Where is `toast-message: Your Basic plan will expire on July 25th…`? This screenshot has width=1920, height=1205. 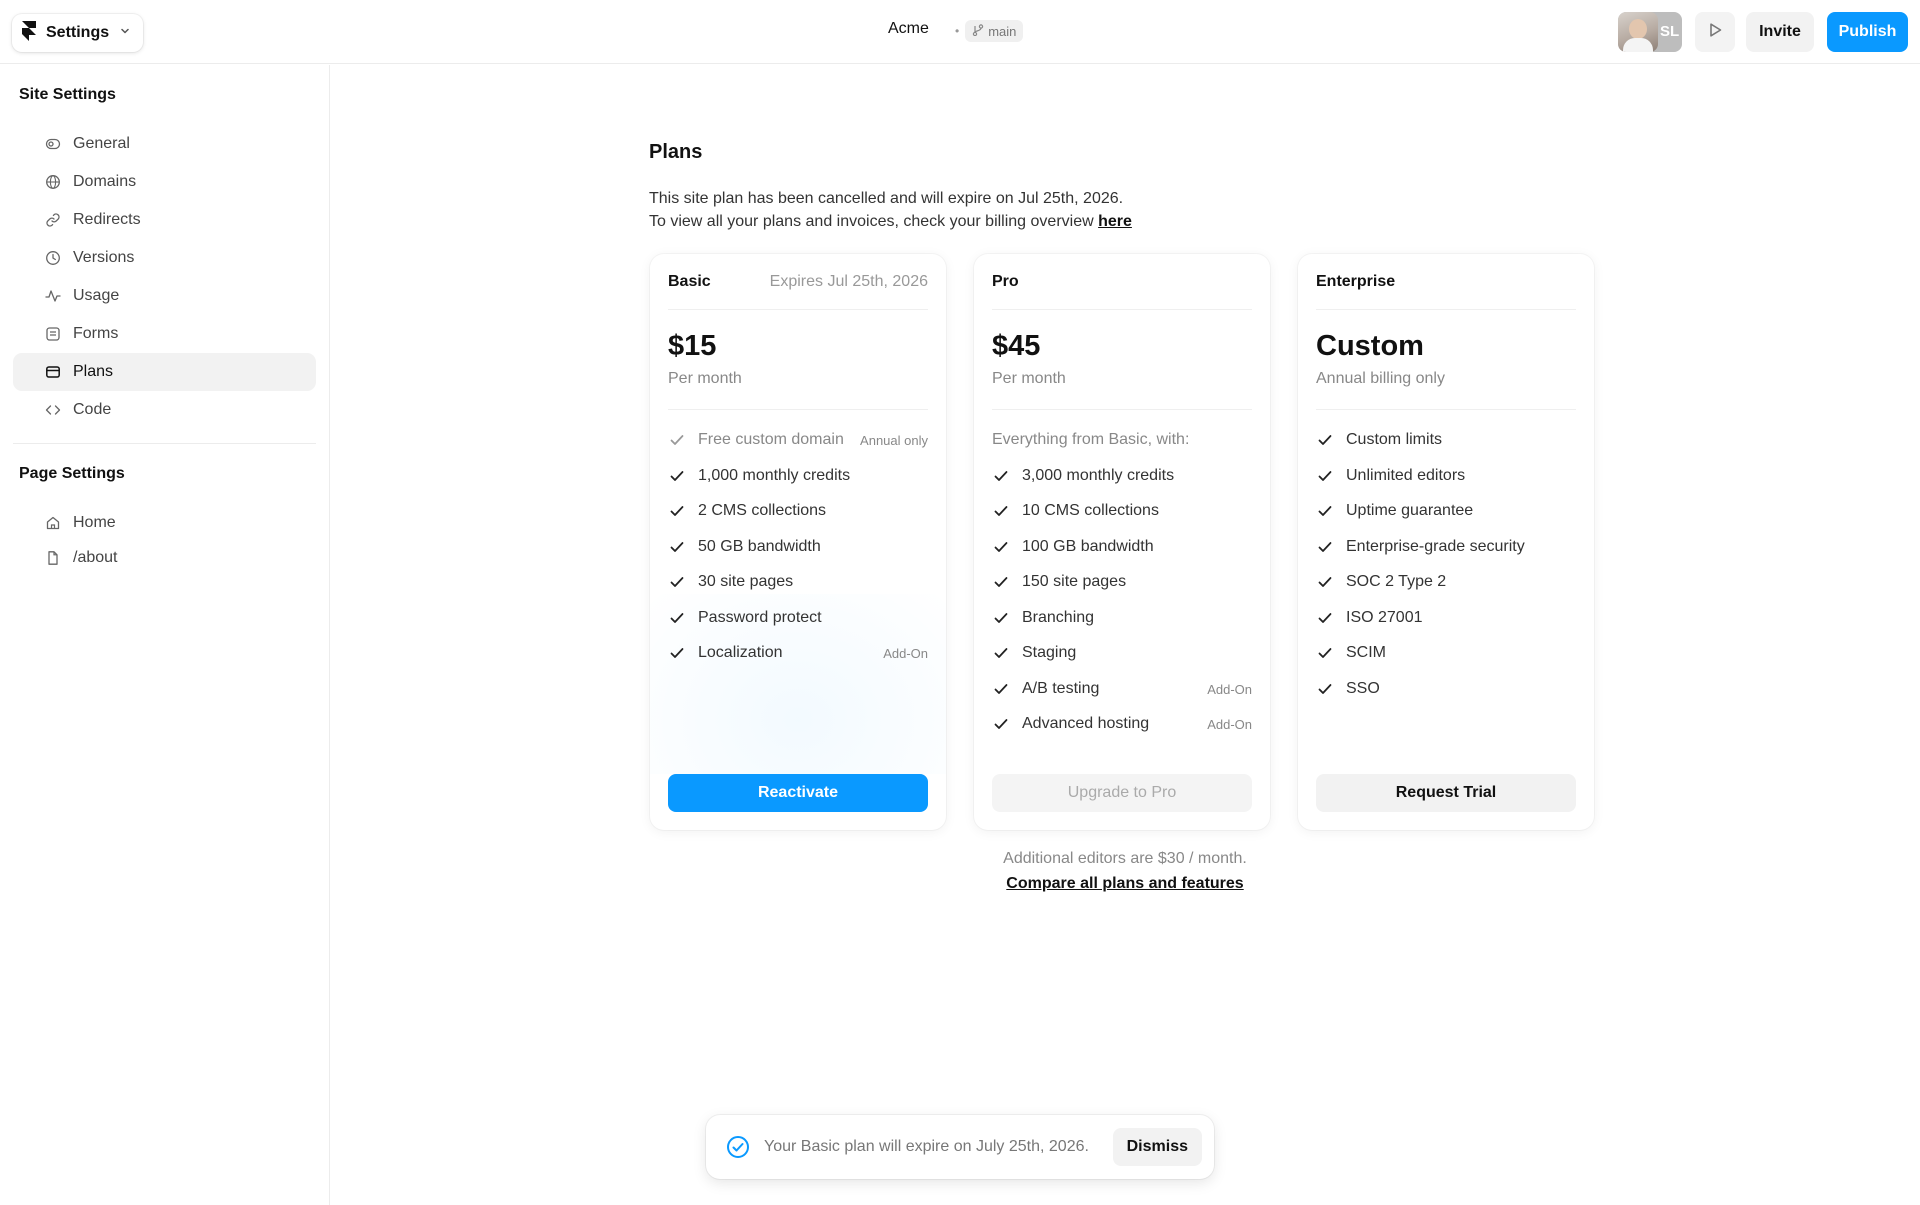 toast-message: Your Basic plan will expire on July 25th… is located at coordinates (926, 1146).